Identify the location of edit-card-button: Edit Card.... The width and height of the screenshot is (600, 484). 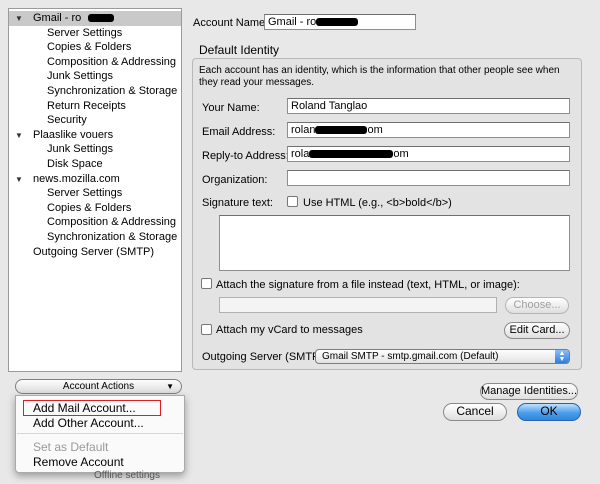
(537, 330).